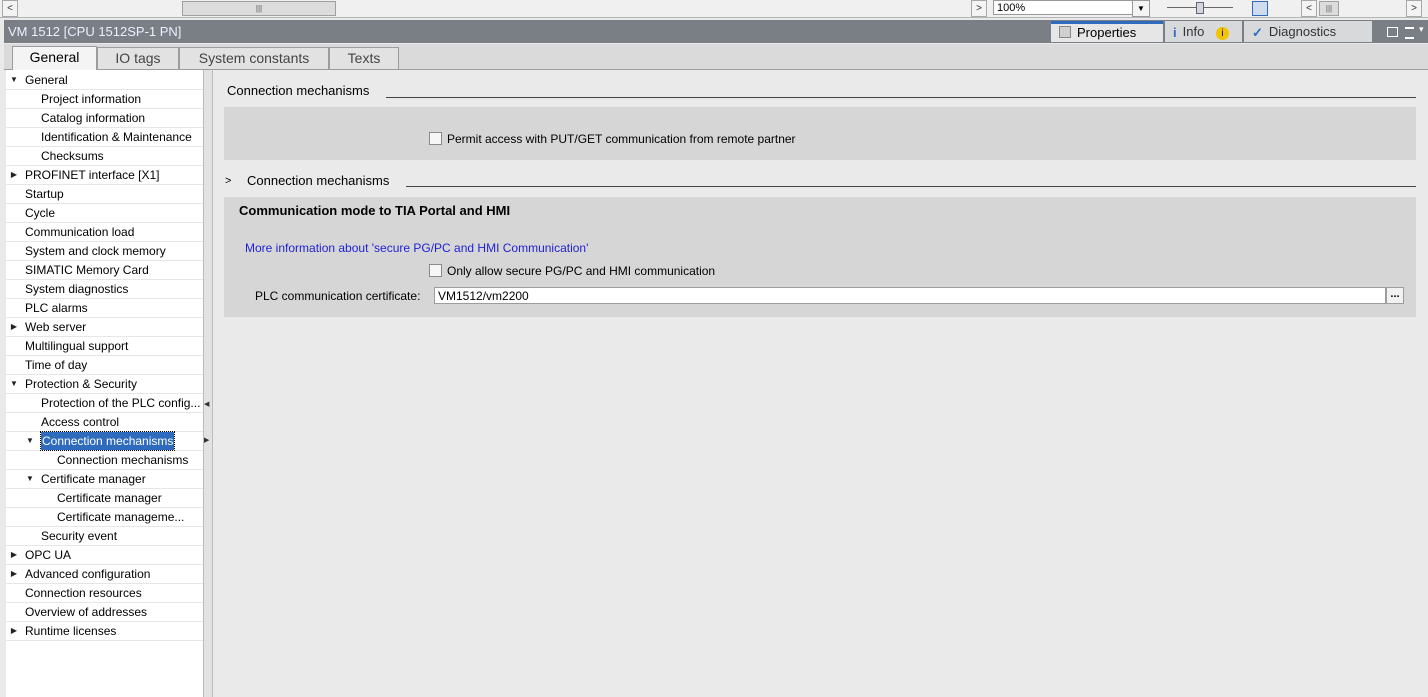 The image size is (1428, 697). What do you see at coordinates (259, 8) in the screenshot?
I see `horizontal-scroll-thumb: |||` at bounding box center [259, 8].